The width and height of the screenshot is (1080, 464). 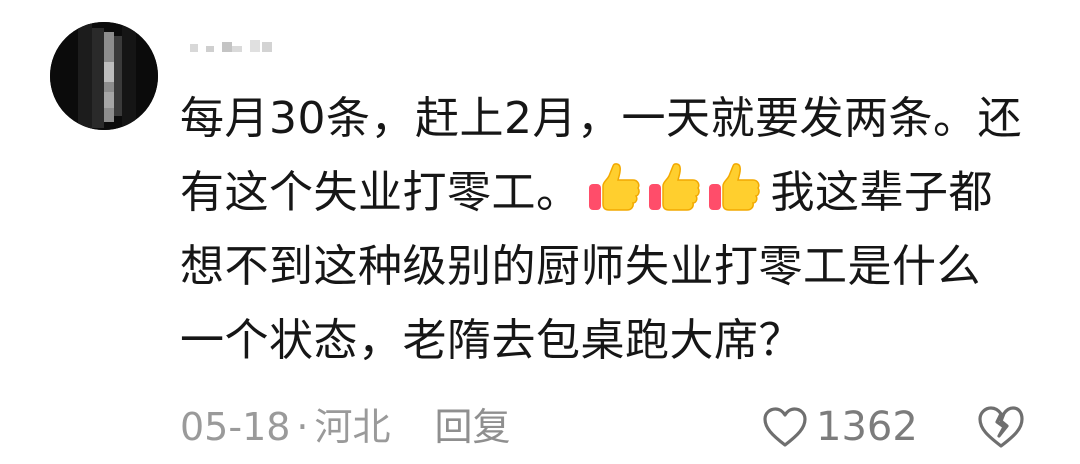 I want to click on like-count: 1362, so click(x=867, y=427).